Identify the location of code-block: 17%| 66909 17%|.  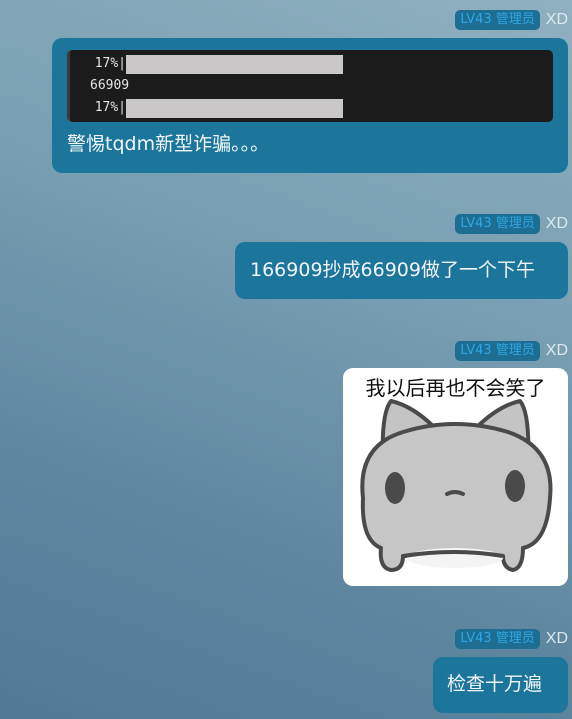
(310, 86).